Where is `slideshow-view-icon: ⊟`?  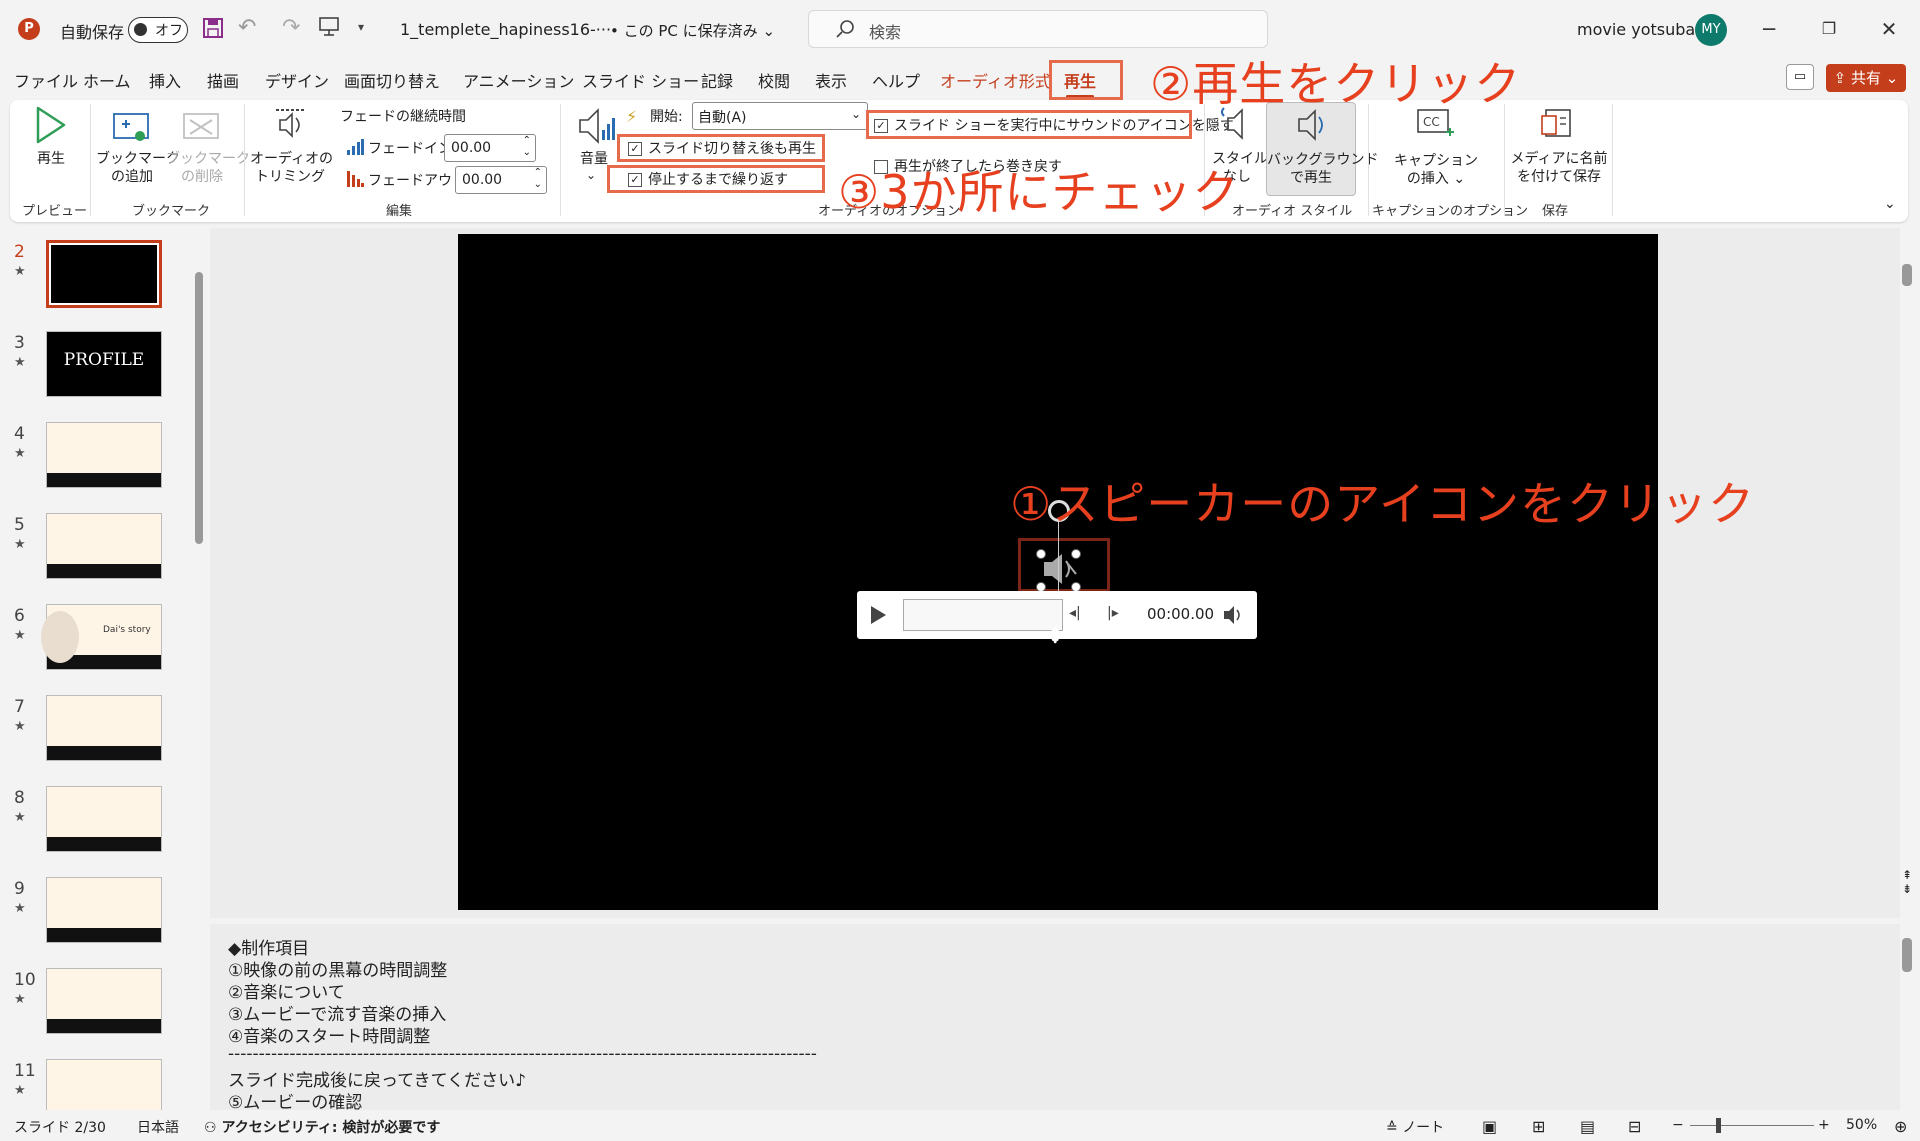 slideshow-view-icon: ⊟ is located at coordinates (1634, 1126).